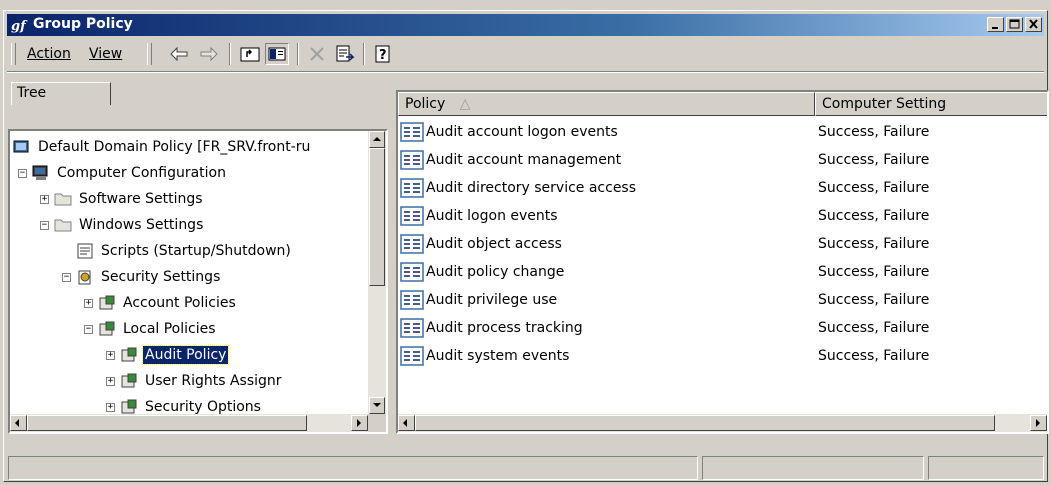  Describe the element at coordinates (722, 216) in the screenshot. I see `list-item: Audit logon events Success, Failure` at that location.